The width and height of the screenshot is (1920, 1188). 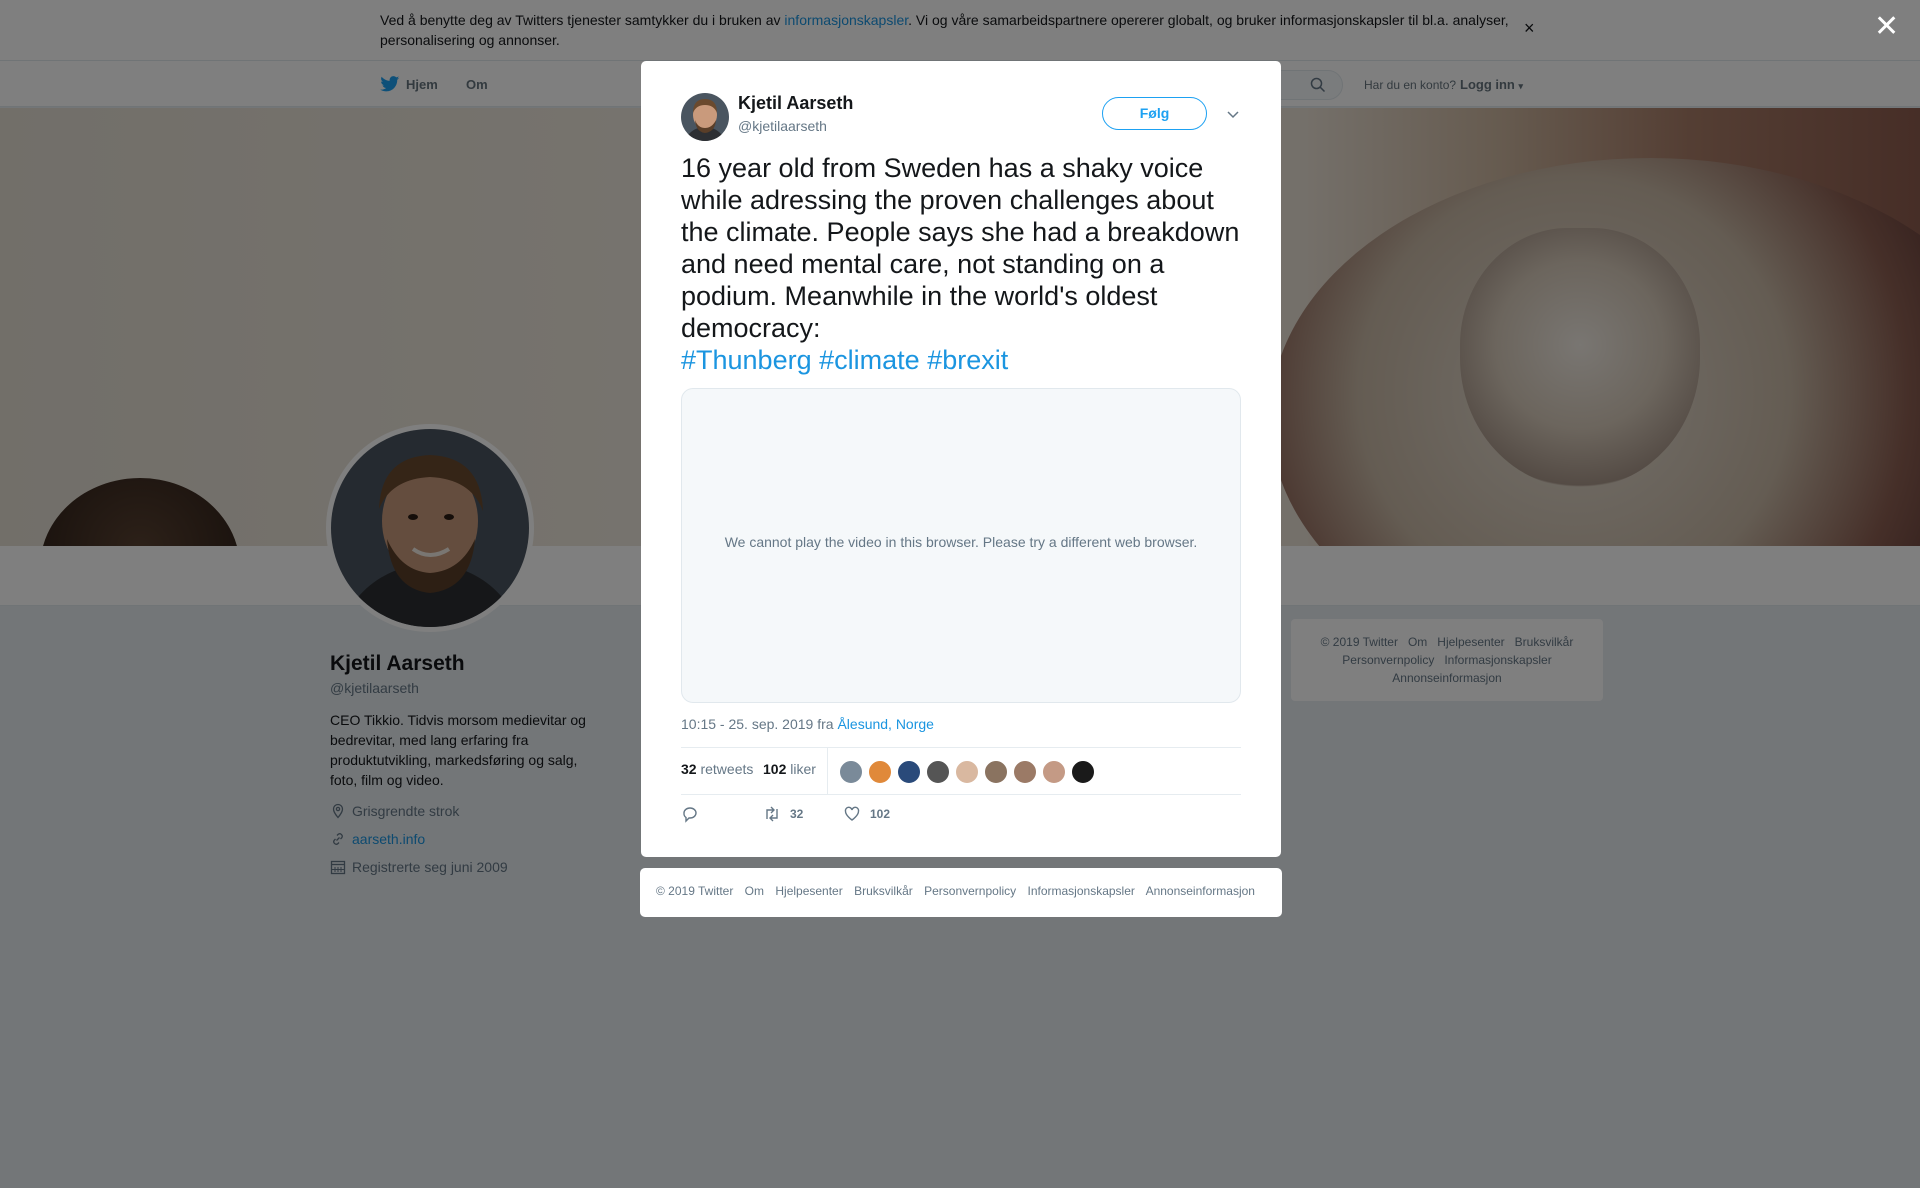 I want to click on retweet-button: 32, so click(x=783, y=814).